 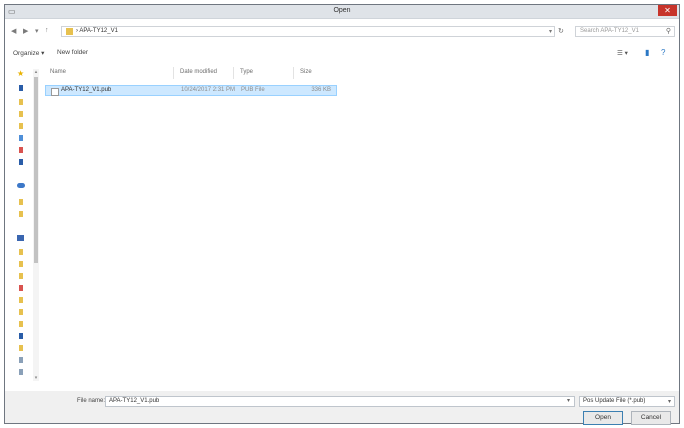 I want to click on view-options-icon: ☰ ▾, so click(x=622, y=53).